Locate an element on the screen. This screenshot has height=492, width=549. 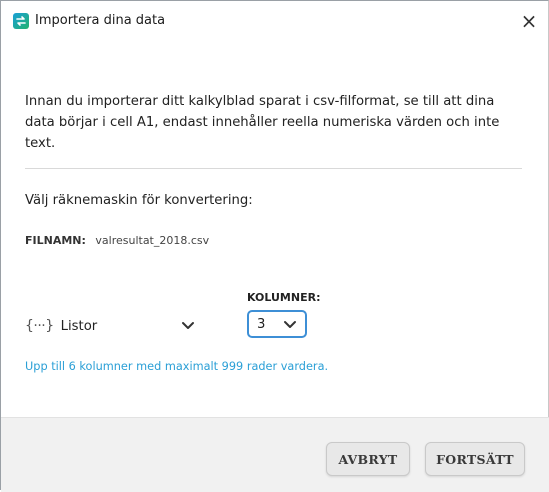
calculator-selected: Listor is located at coordinates (79, 326).